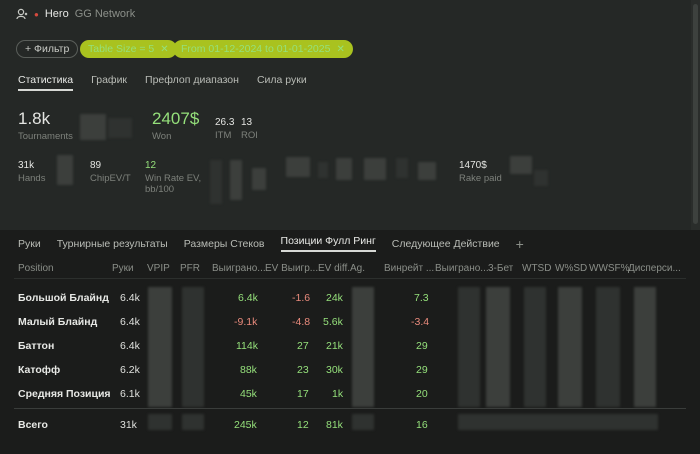  I want to click on row-winrate: -3.4, so click(420, 322).